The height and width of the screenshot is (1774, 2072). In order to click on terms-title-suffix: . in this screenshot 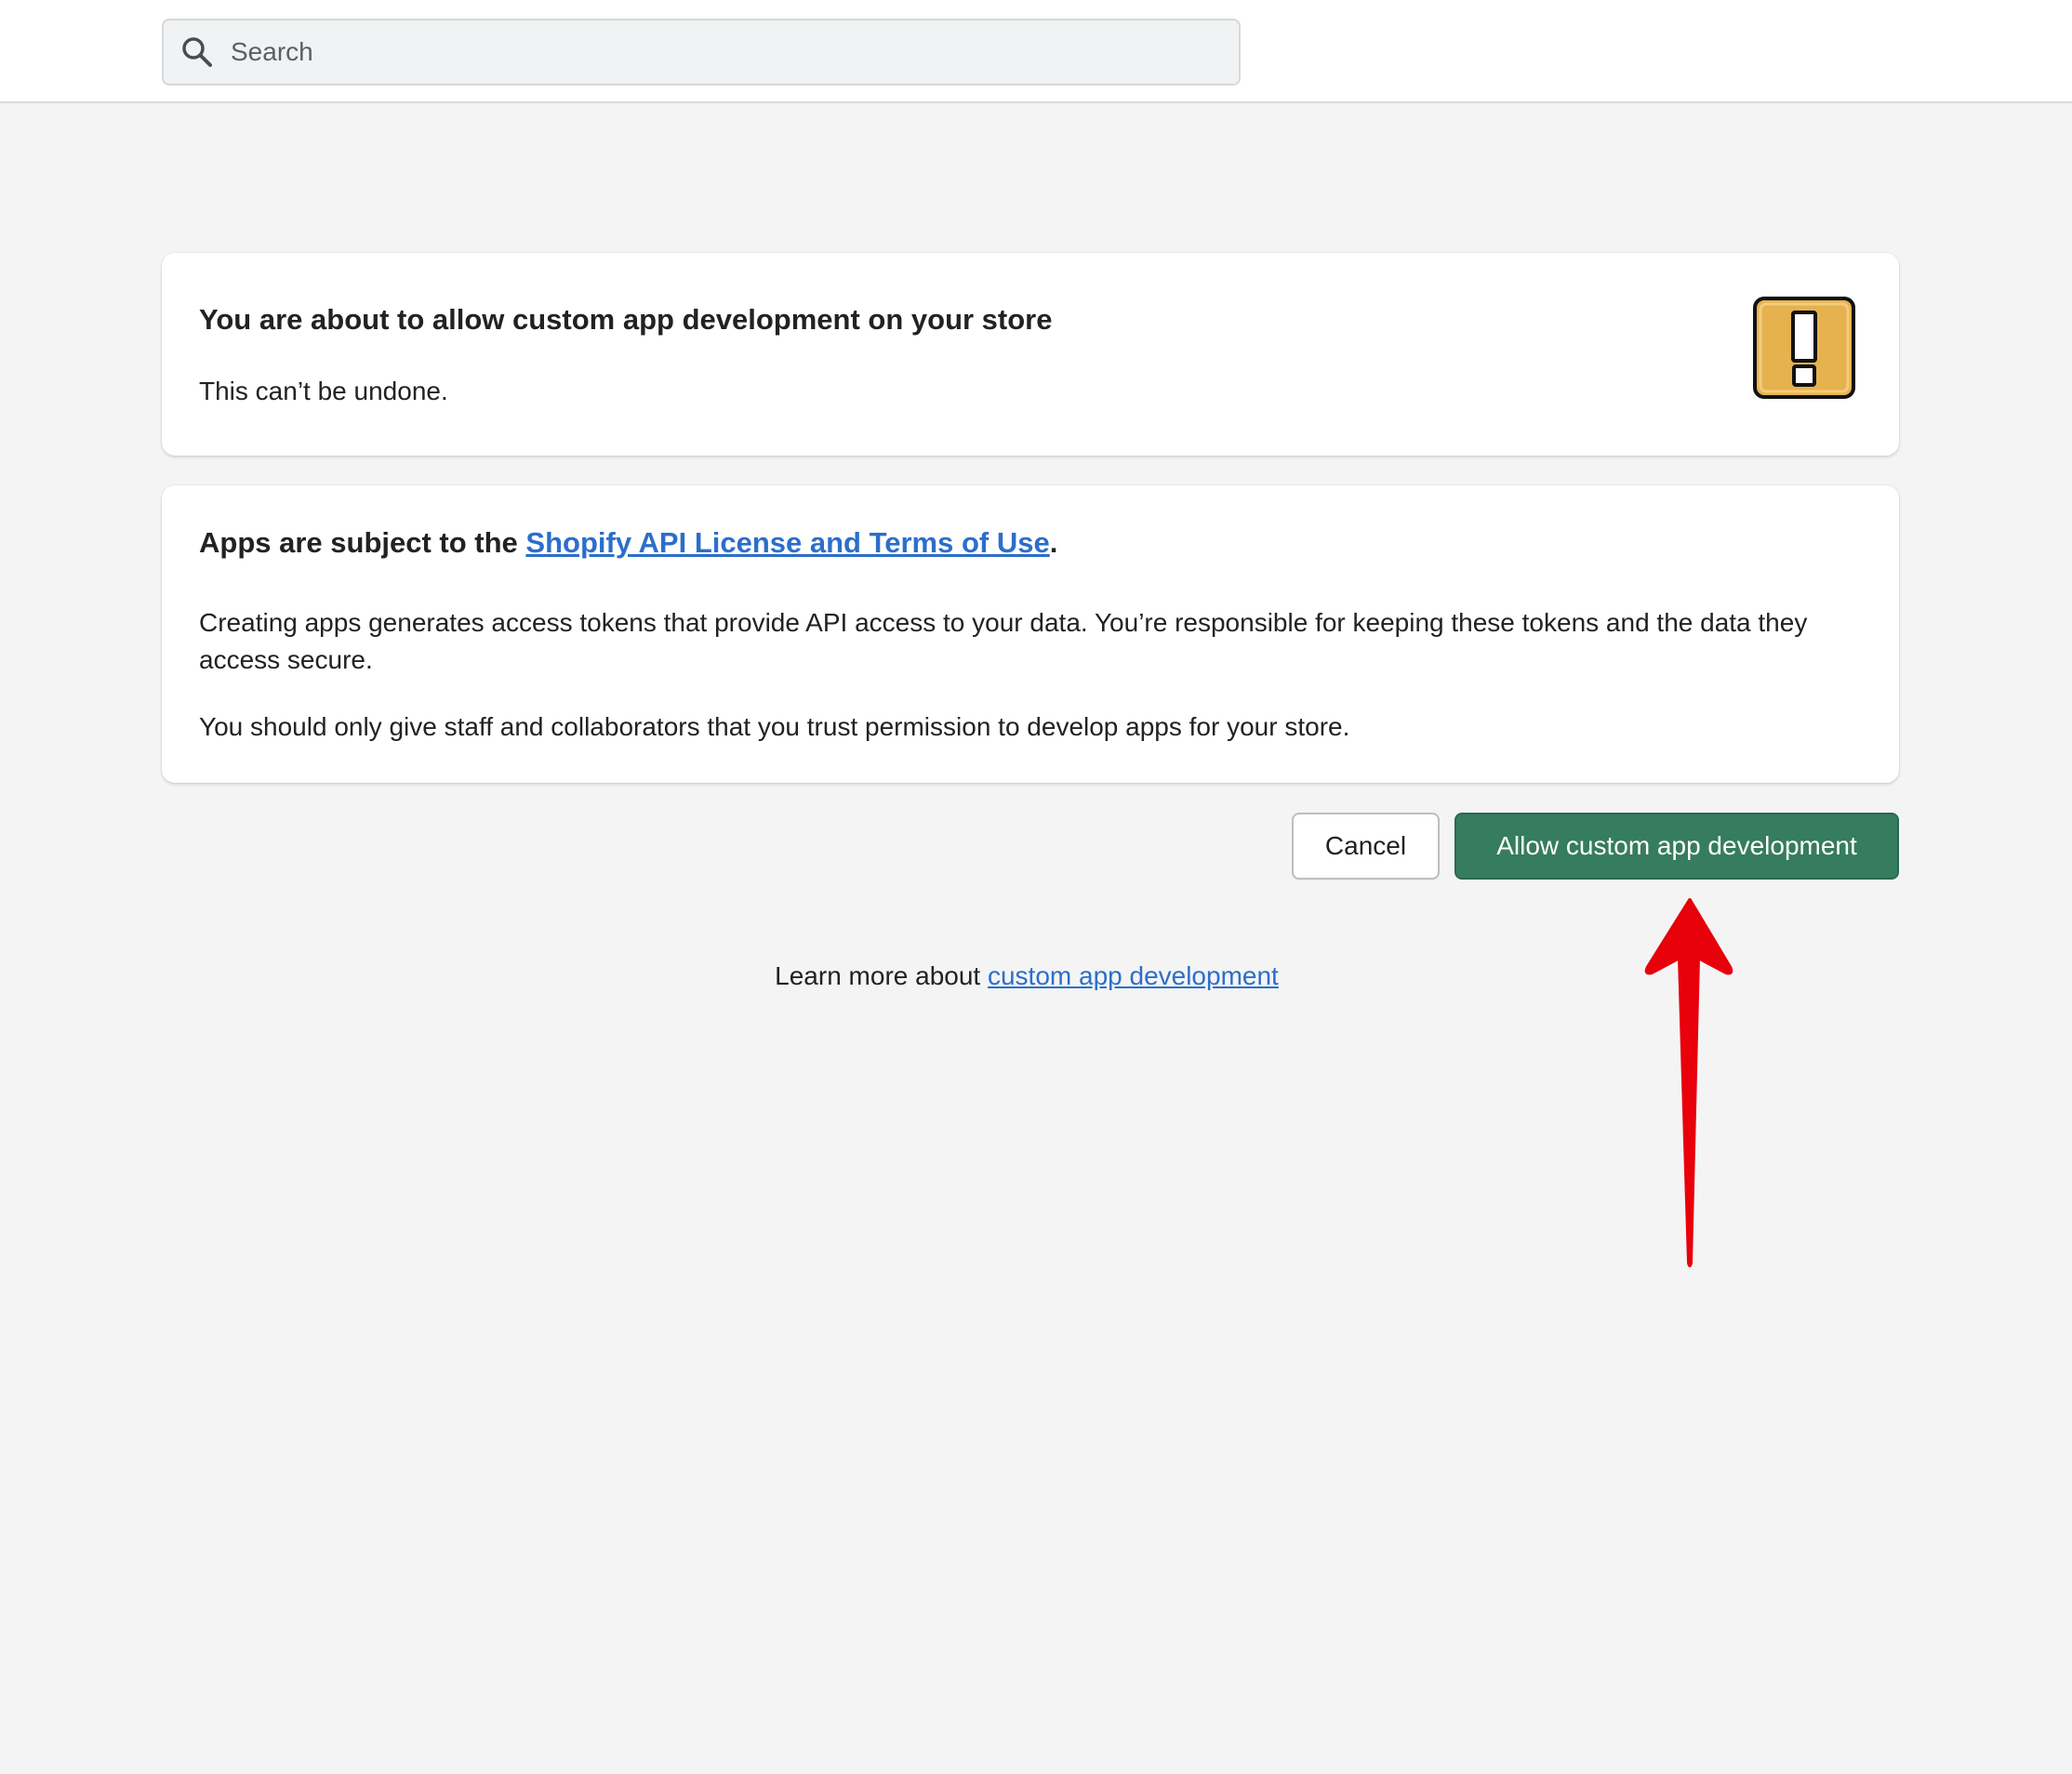, I will do `click(1053, 543)`.